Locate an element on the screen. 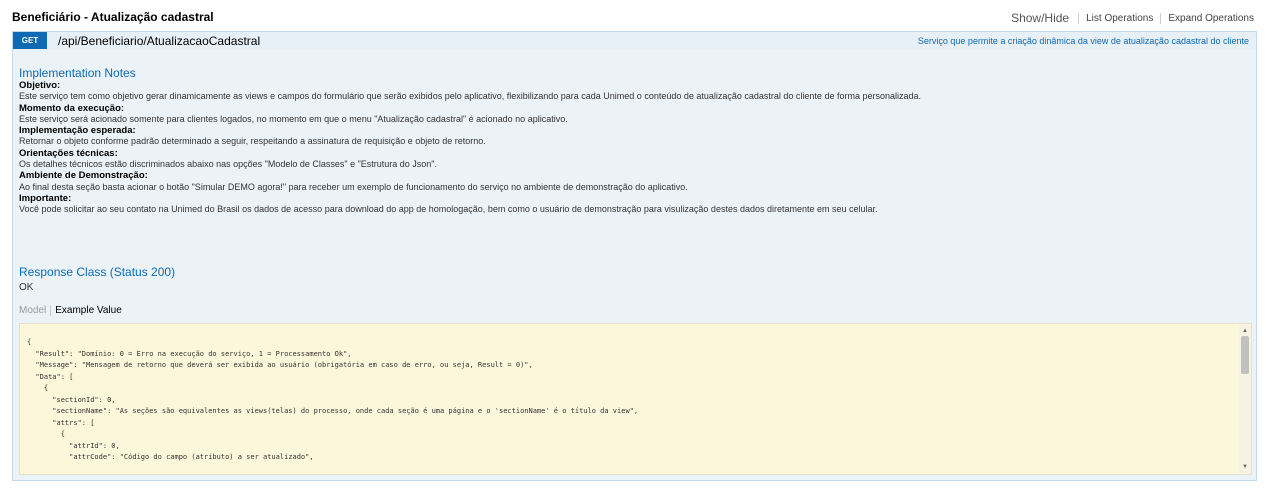 This screenshot has width=1268, height=490. down-arrow-icon: ▼ is located at coordinates (1245, 467).